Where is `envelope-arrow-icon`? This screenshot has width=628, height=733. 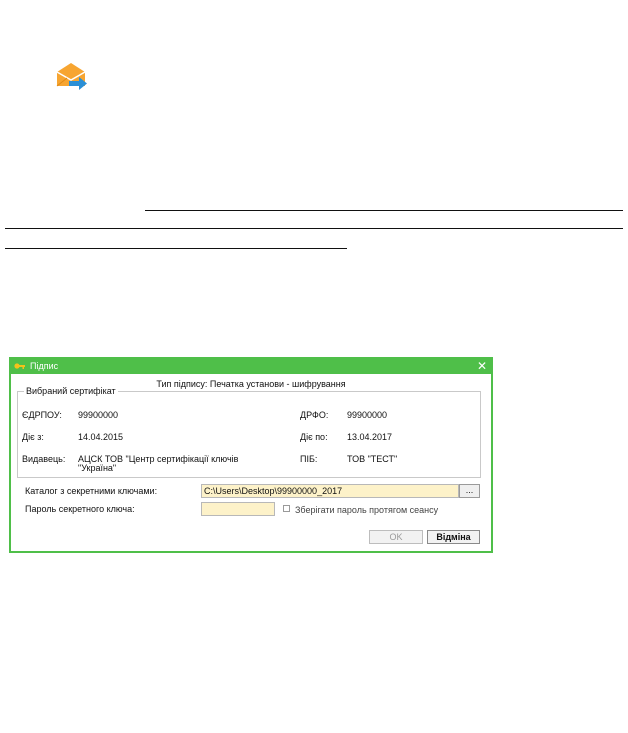
envelope-arrow-icon is located at coordinates (71, 76).